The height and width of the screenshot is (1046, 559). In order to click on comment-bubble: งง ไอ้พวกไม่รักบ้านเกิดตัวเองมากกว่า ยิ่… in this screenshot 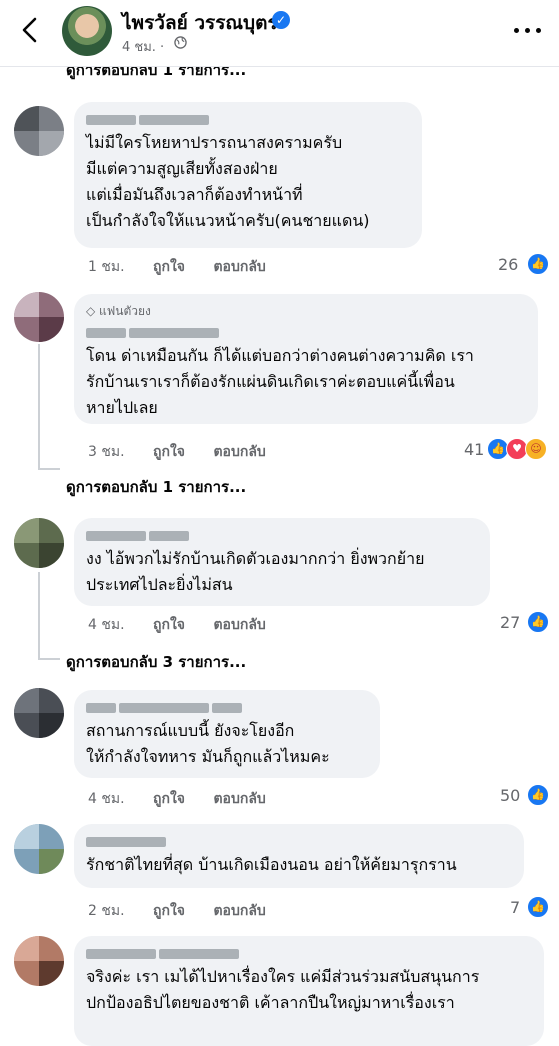, I will do `click(282, 562)`.